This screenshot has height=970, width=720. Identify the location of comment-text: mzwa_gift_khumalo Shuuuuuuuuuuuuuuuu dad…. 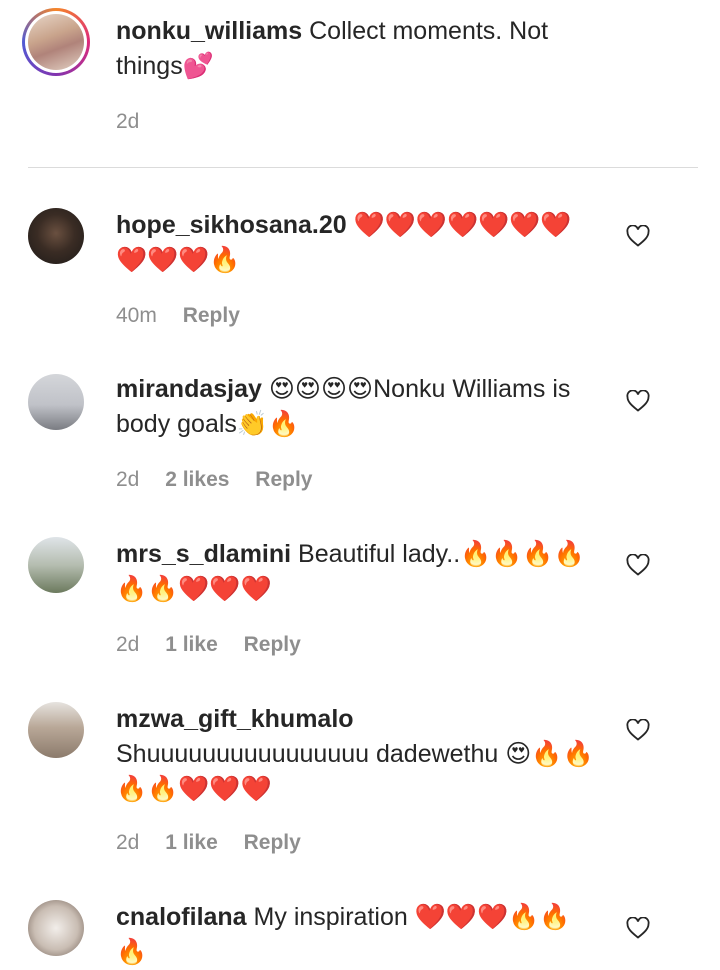
(356, 754).